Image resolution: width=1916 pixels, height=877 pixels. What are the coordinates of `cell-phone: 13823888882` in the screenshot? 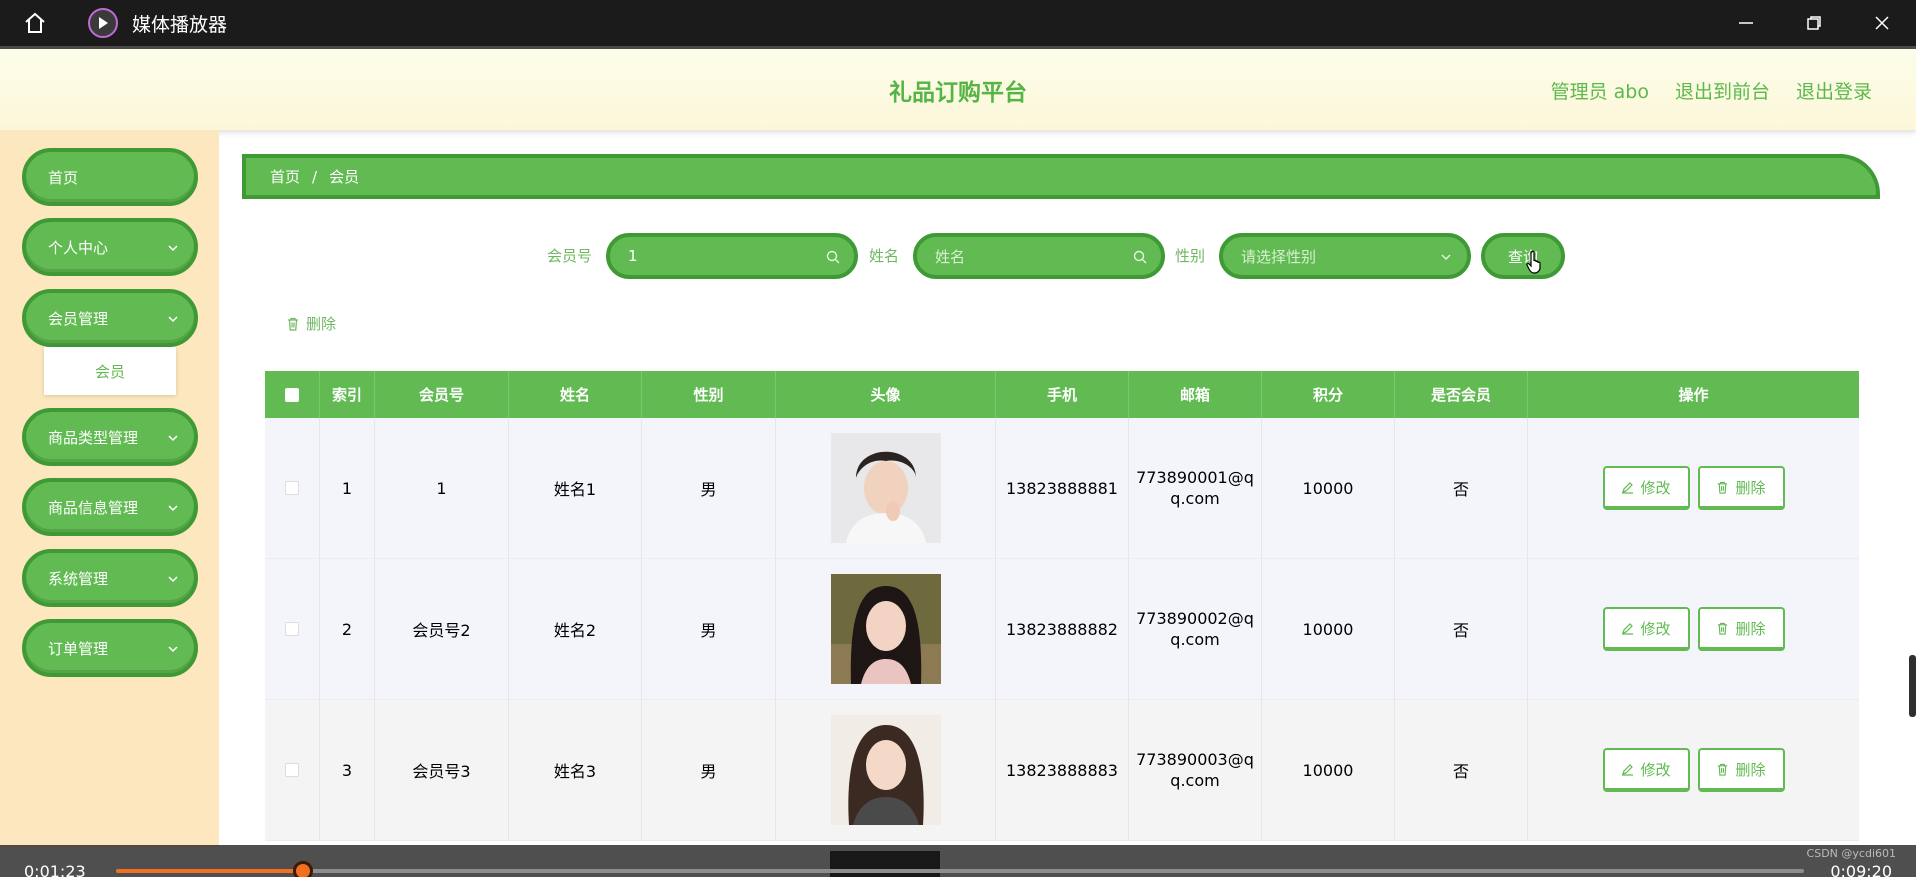 It's located at (1062, 629).